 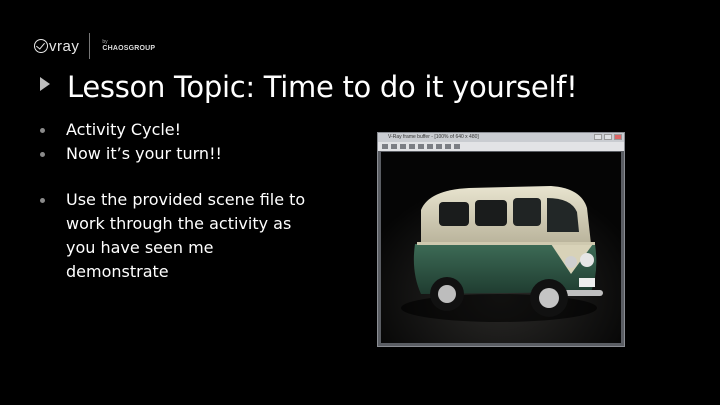 I want to click on bullet-item: Now it’s your turn!!, so click(x=175, y=154).